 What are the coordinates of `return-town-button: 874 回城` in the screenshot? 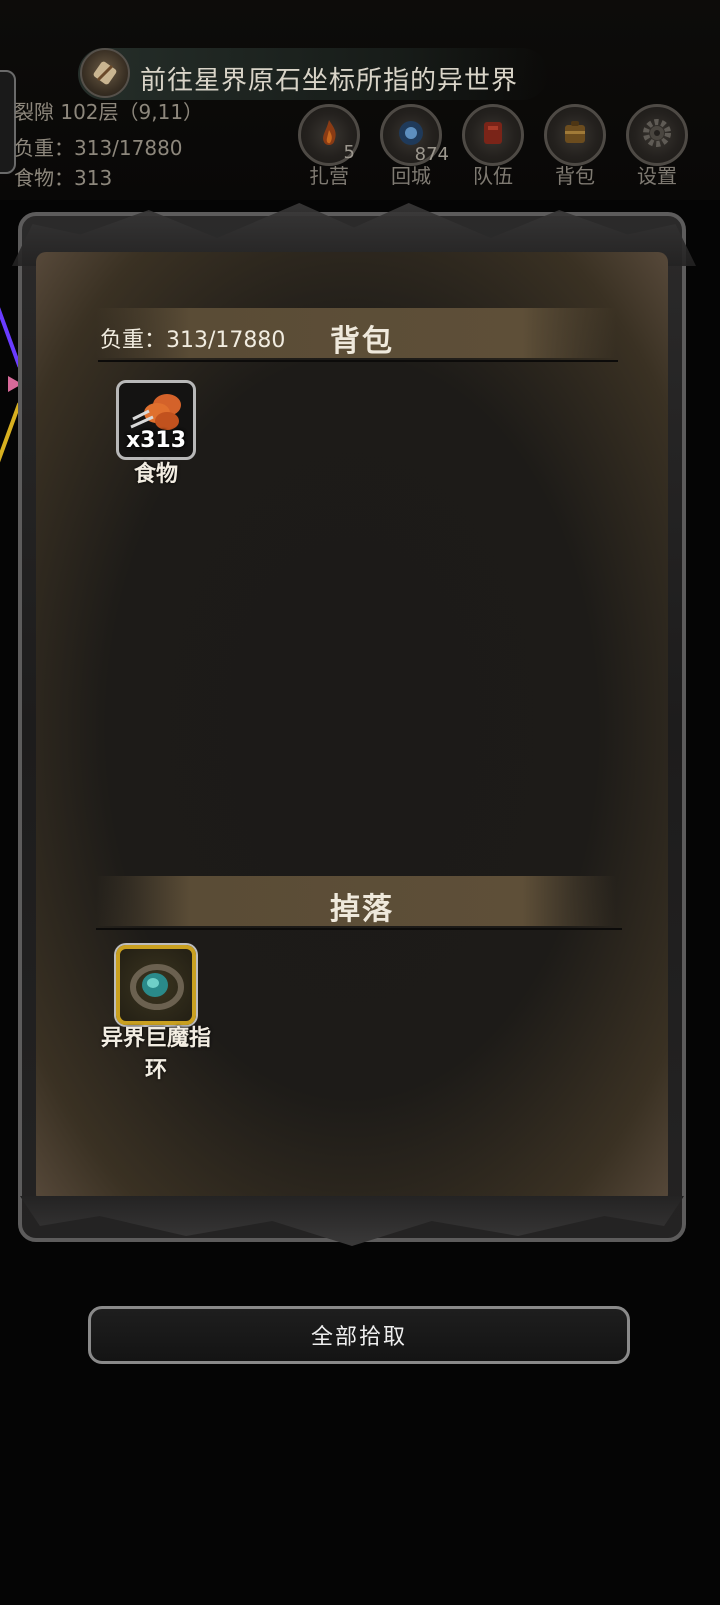 It's located at (413, 146).